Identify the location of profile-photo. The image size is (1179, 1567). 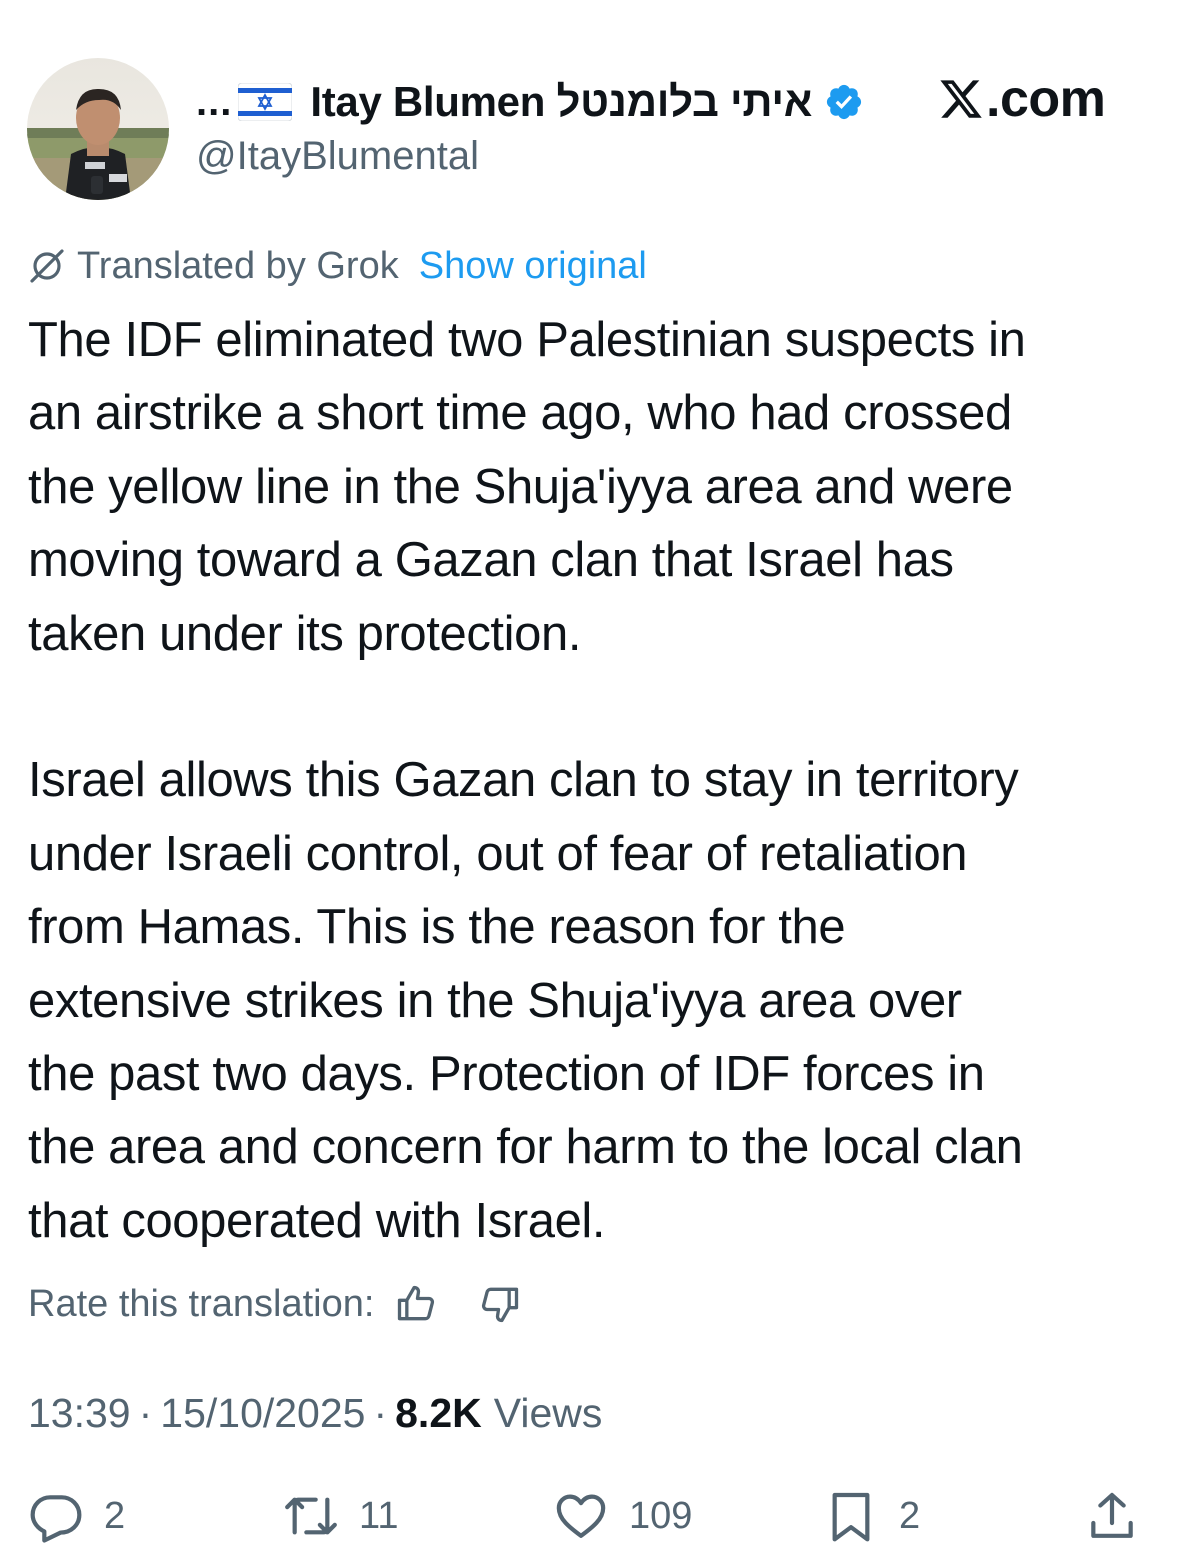
(98, 129).